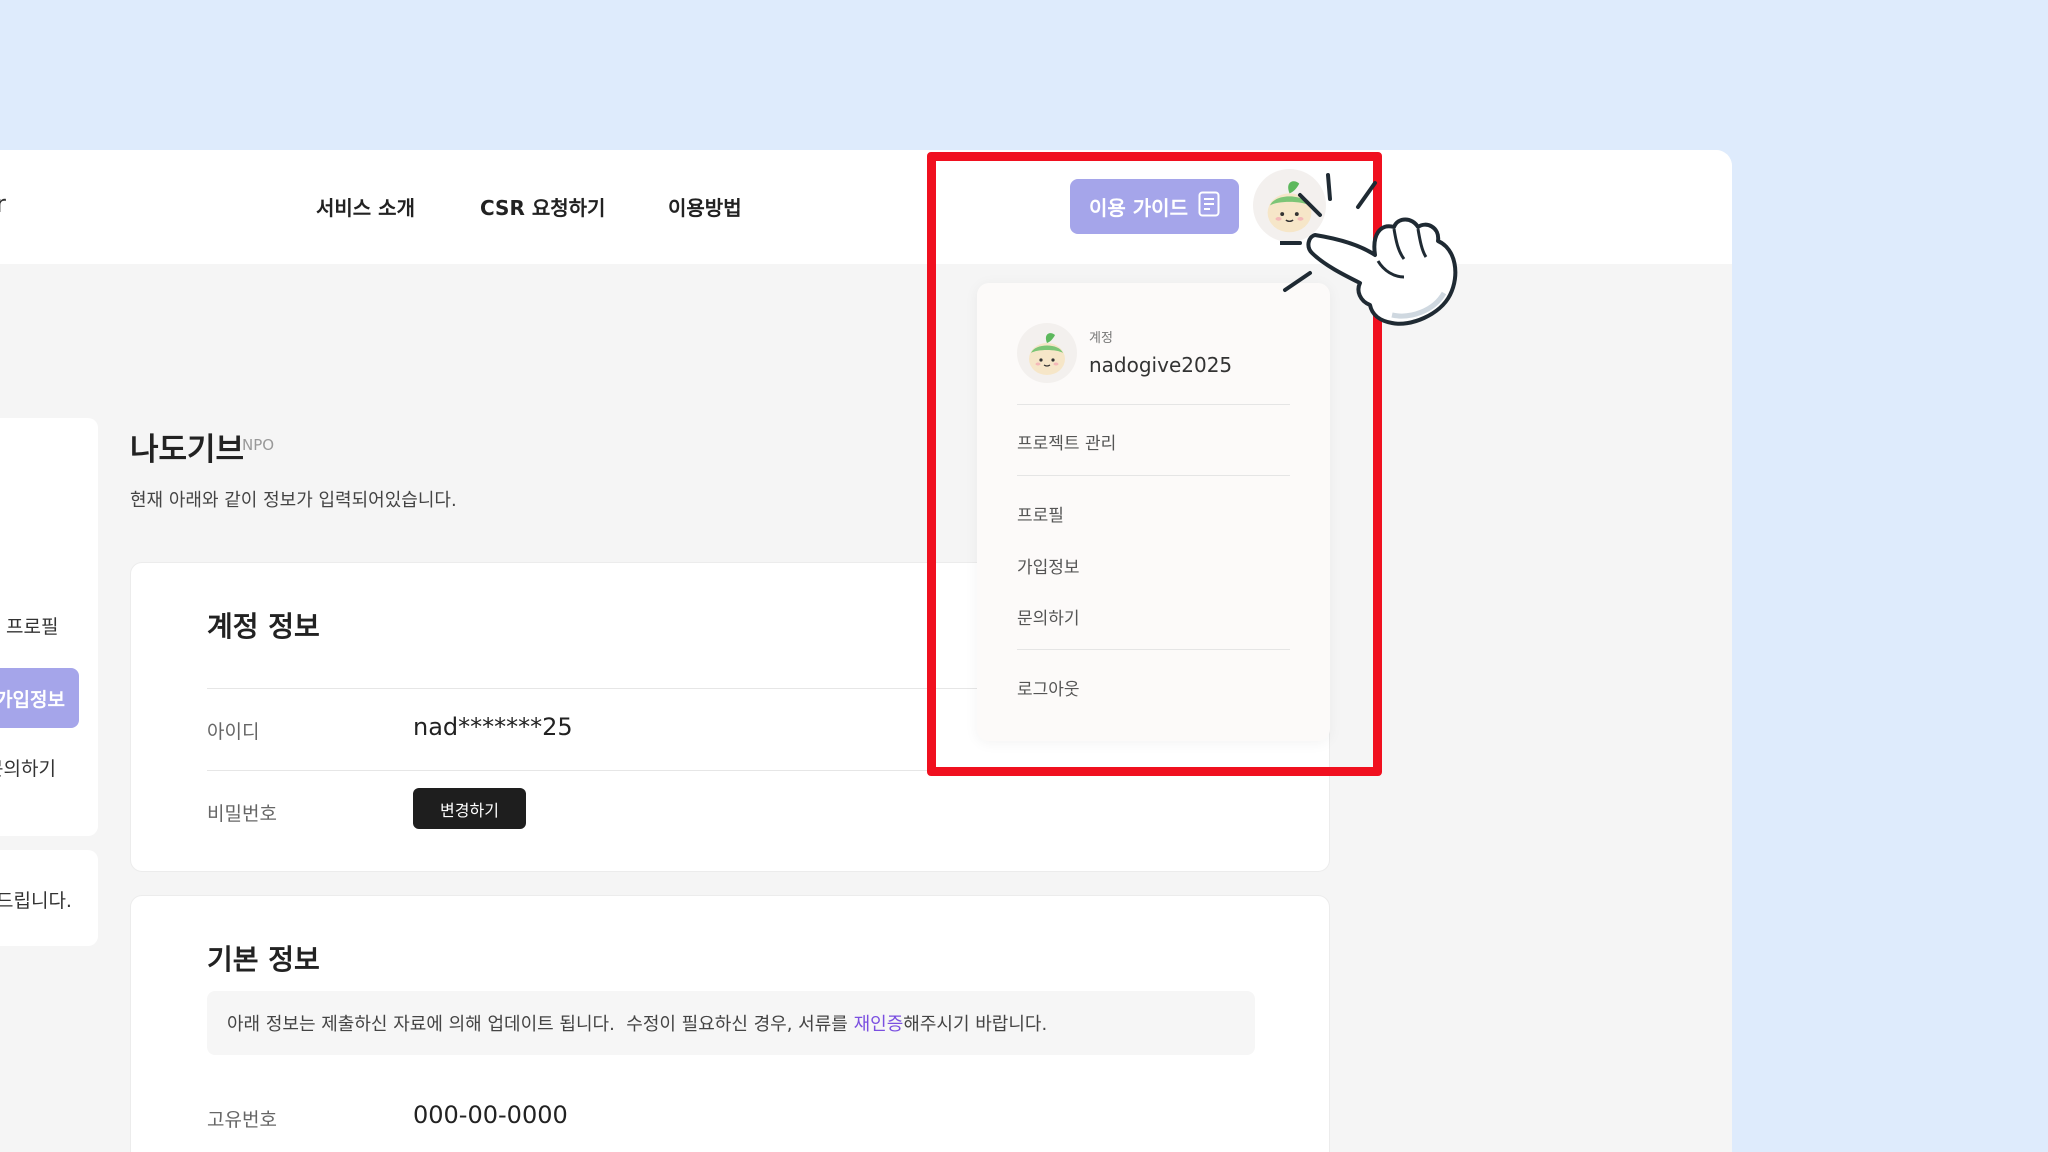  What do you see at coordinates (32, 699) in the screenshot?
I see `sidebar-item-label: 가입정보` at bounding box center [32, 699].